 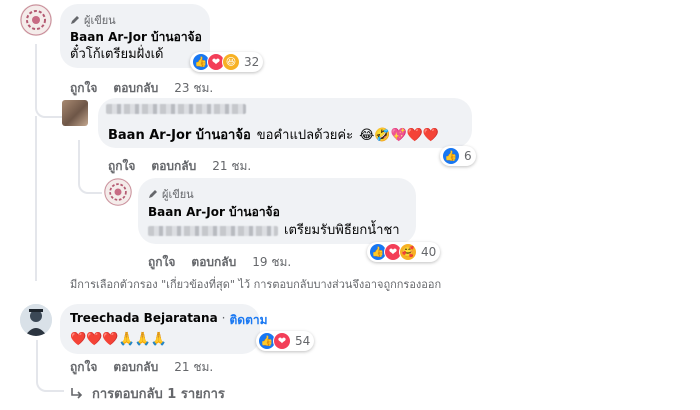 I want to click on comment-header: Treechada Bejaratana · ติดตาม, so click(x=169, y=320).